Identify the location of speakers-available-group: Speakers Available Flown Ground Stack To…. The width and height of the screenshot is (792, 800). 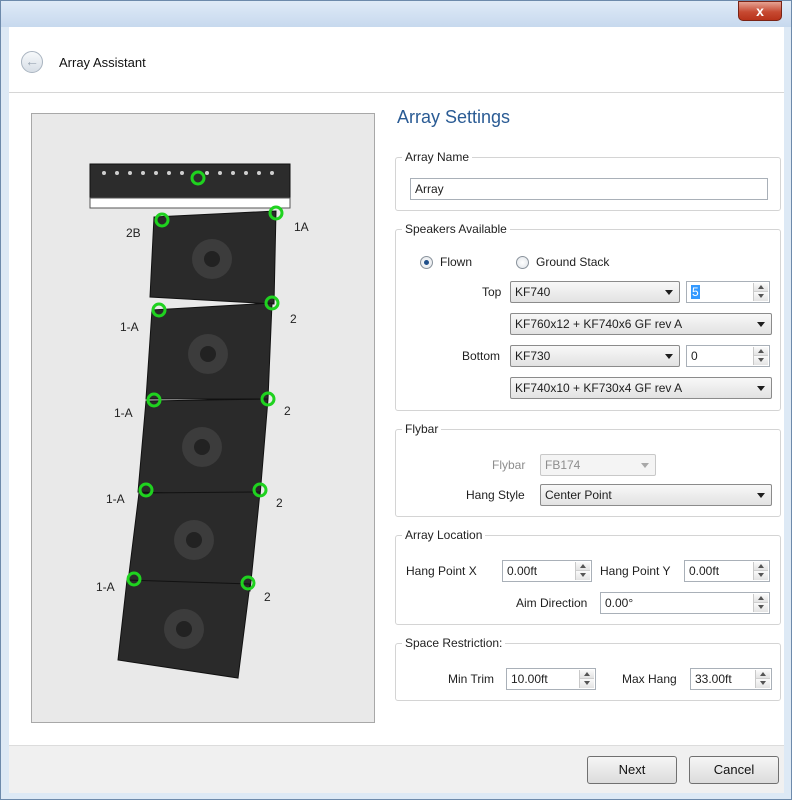
(588, 316).